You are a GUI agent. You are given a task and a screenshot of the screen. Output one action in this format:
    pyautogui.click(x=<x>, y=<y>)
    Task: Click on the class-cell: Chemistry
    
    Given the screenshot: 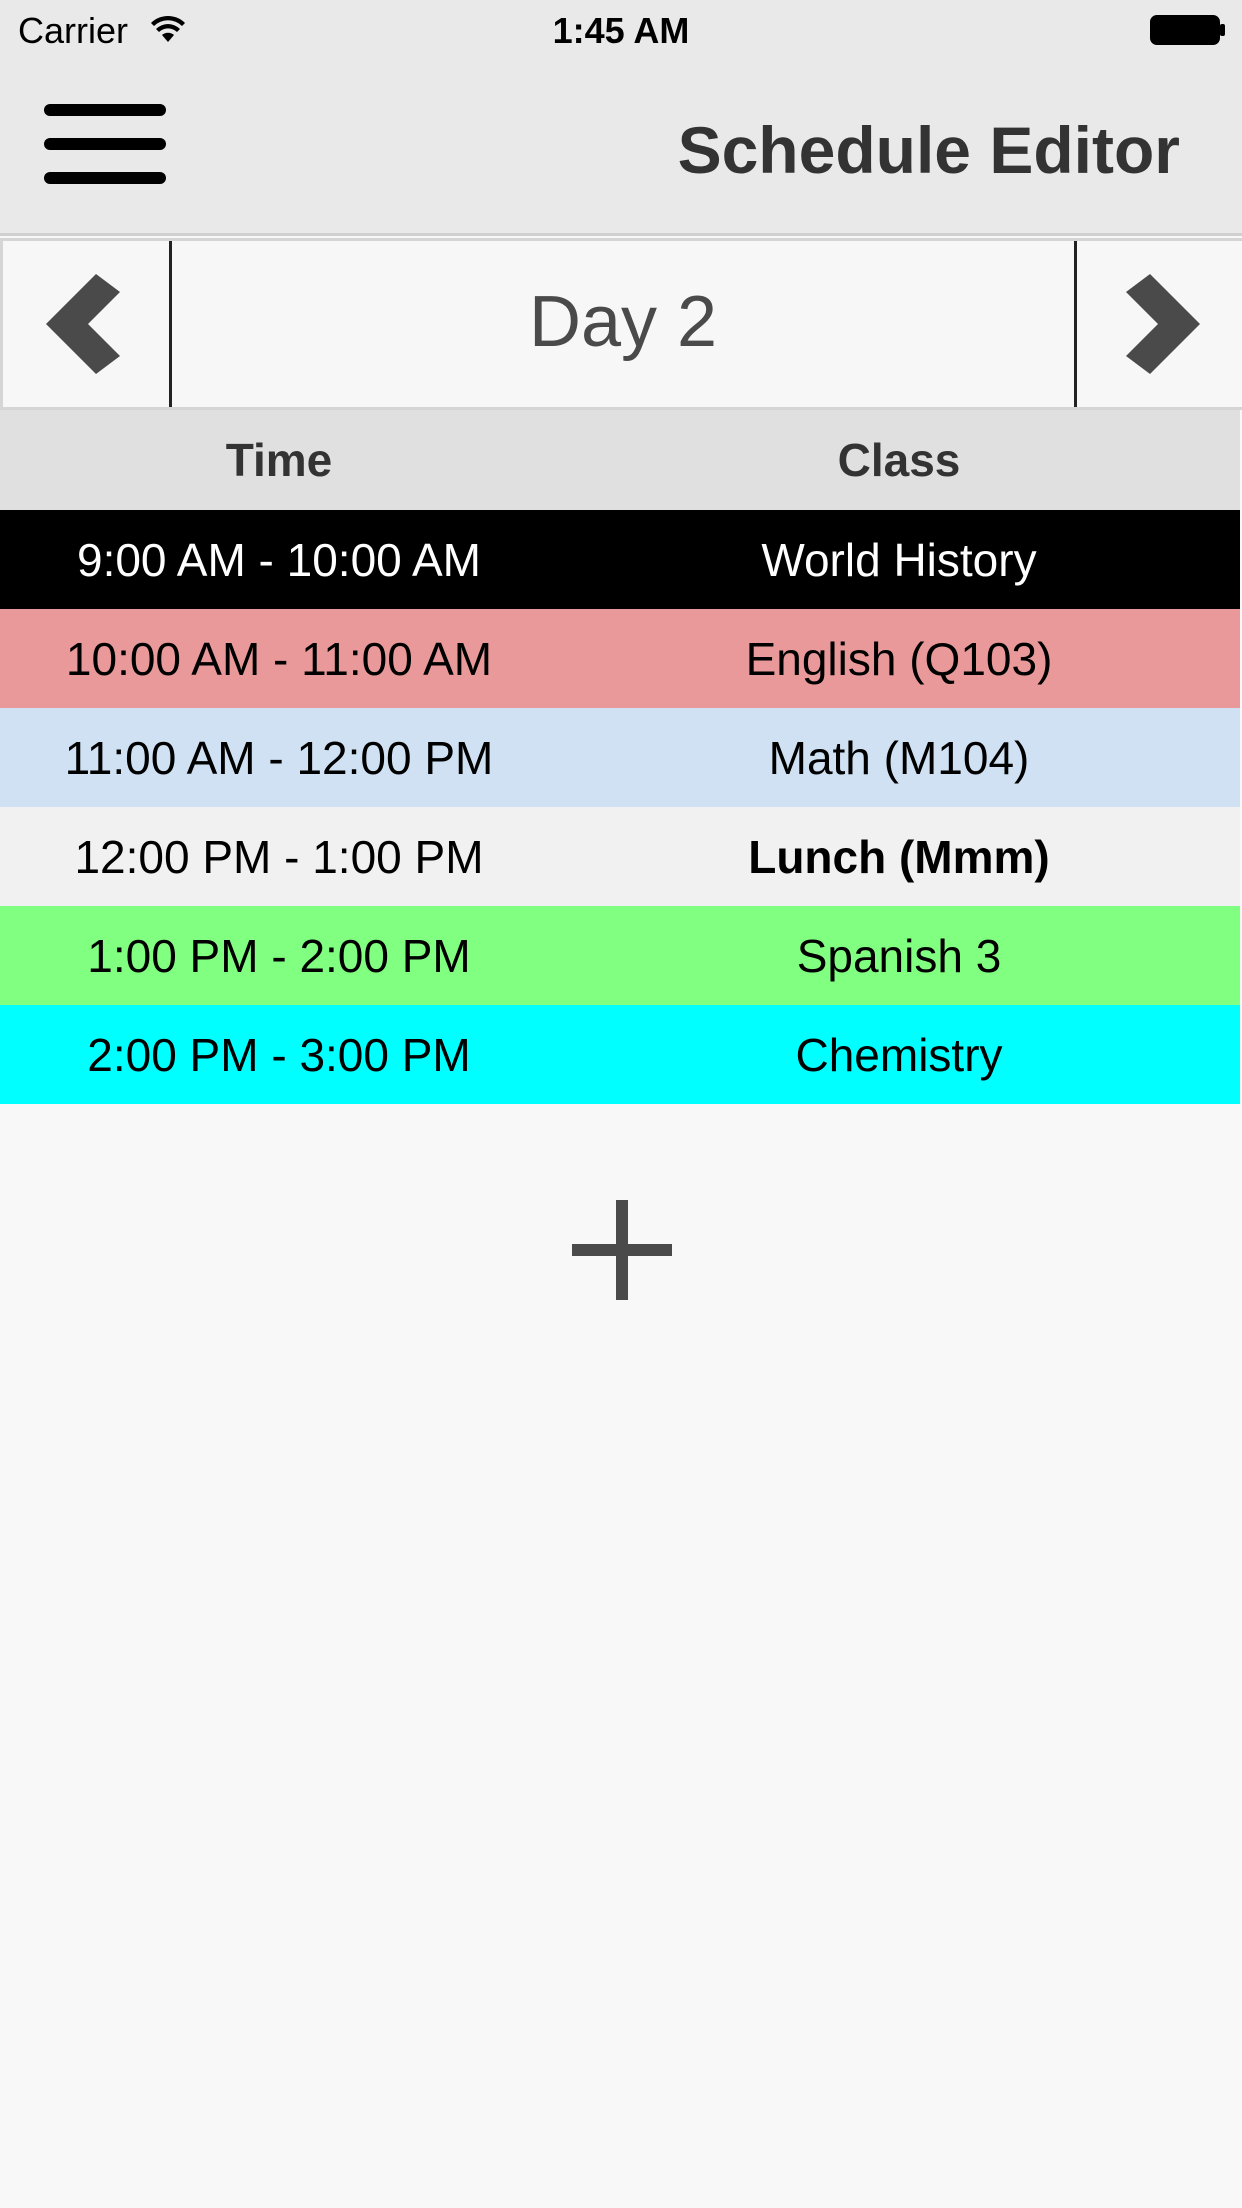 What is the action you would take?
    pyautogui.click(x=899, y=1054)
    